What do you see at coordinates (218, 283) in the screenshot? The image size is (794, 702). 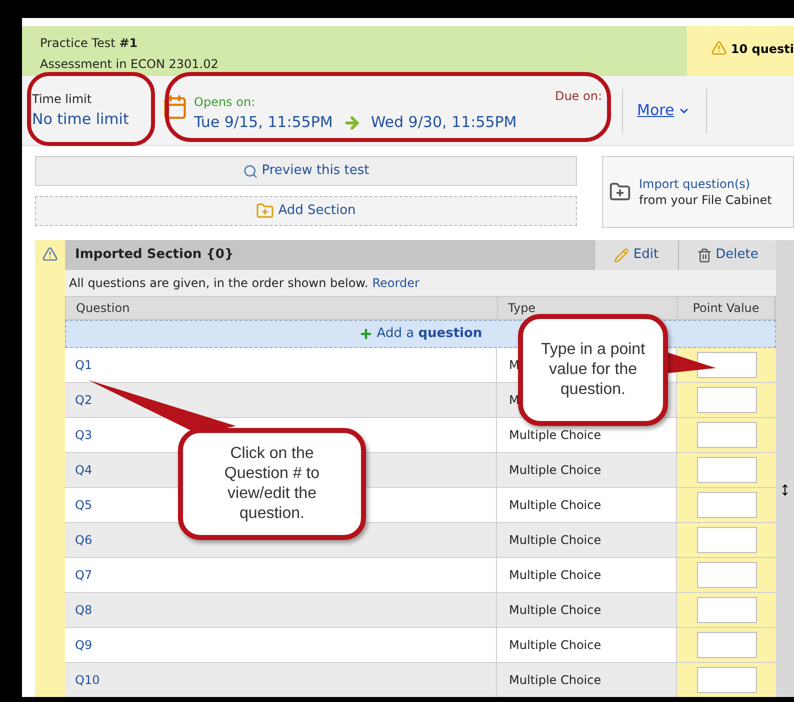 I see `order-note: All questions are given, in the order shown below.` at bounding box center [218, 283].